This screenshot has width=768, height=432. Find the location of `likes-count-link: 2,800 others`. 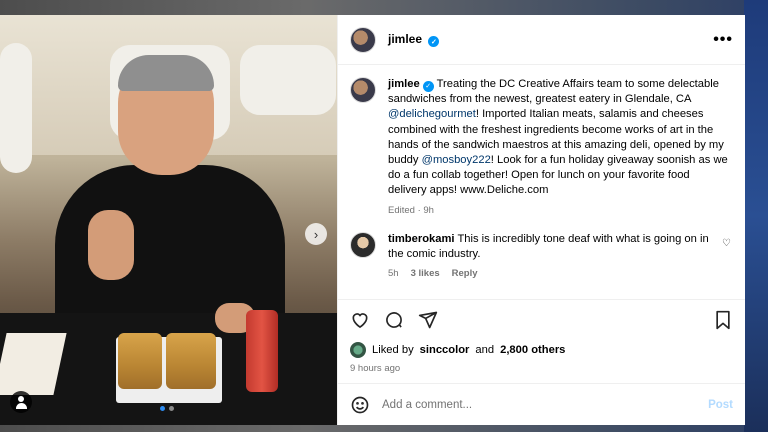

likes-count-link: 2,800 others is located at coordinates (532, 350).